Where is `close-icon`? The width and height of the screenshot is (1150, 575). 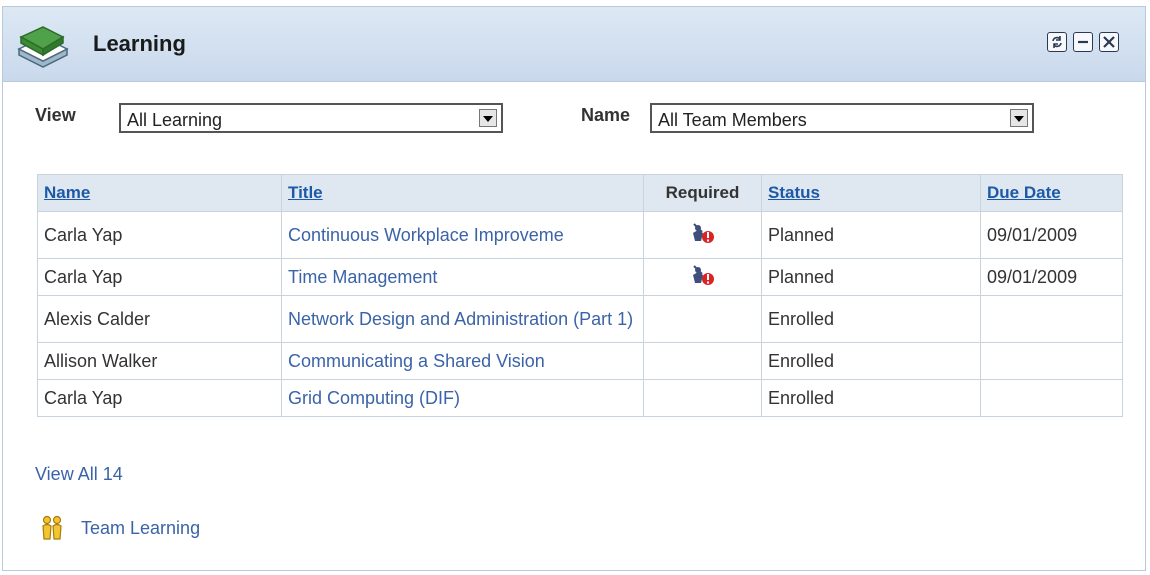 close-icon is located at coordinates (1109, 42).